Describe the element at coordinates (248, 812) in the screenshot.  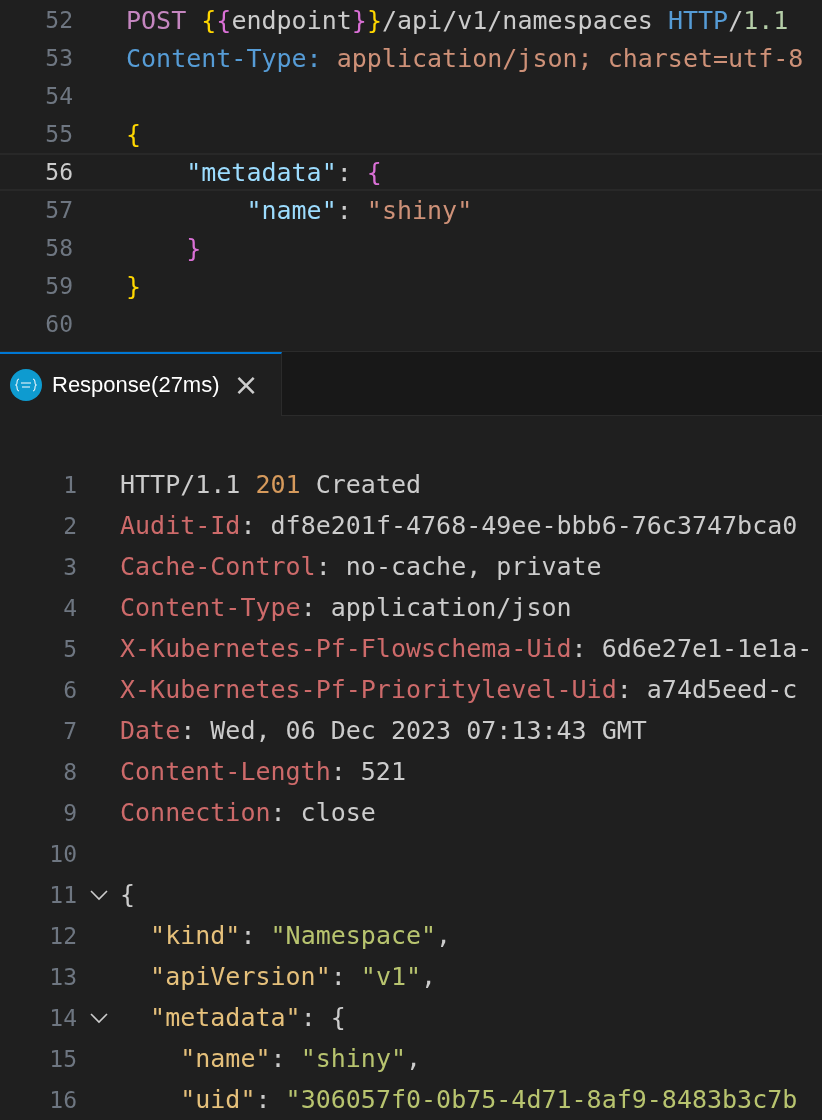
I see `code-line: Connection: close` at that location.